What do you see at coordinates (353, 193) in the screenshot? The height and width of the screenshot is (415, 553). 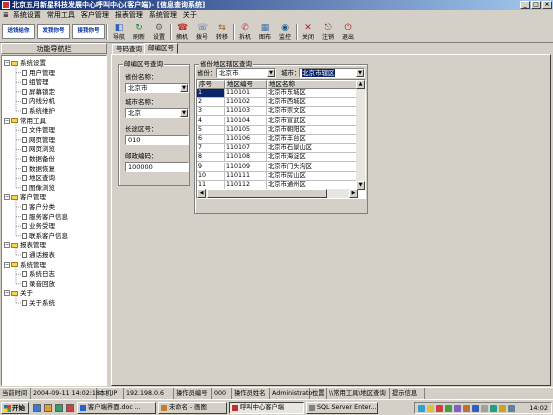 I see `scroll-right-icon: ▶` at bounding box center [353, 193].